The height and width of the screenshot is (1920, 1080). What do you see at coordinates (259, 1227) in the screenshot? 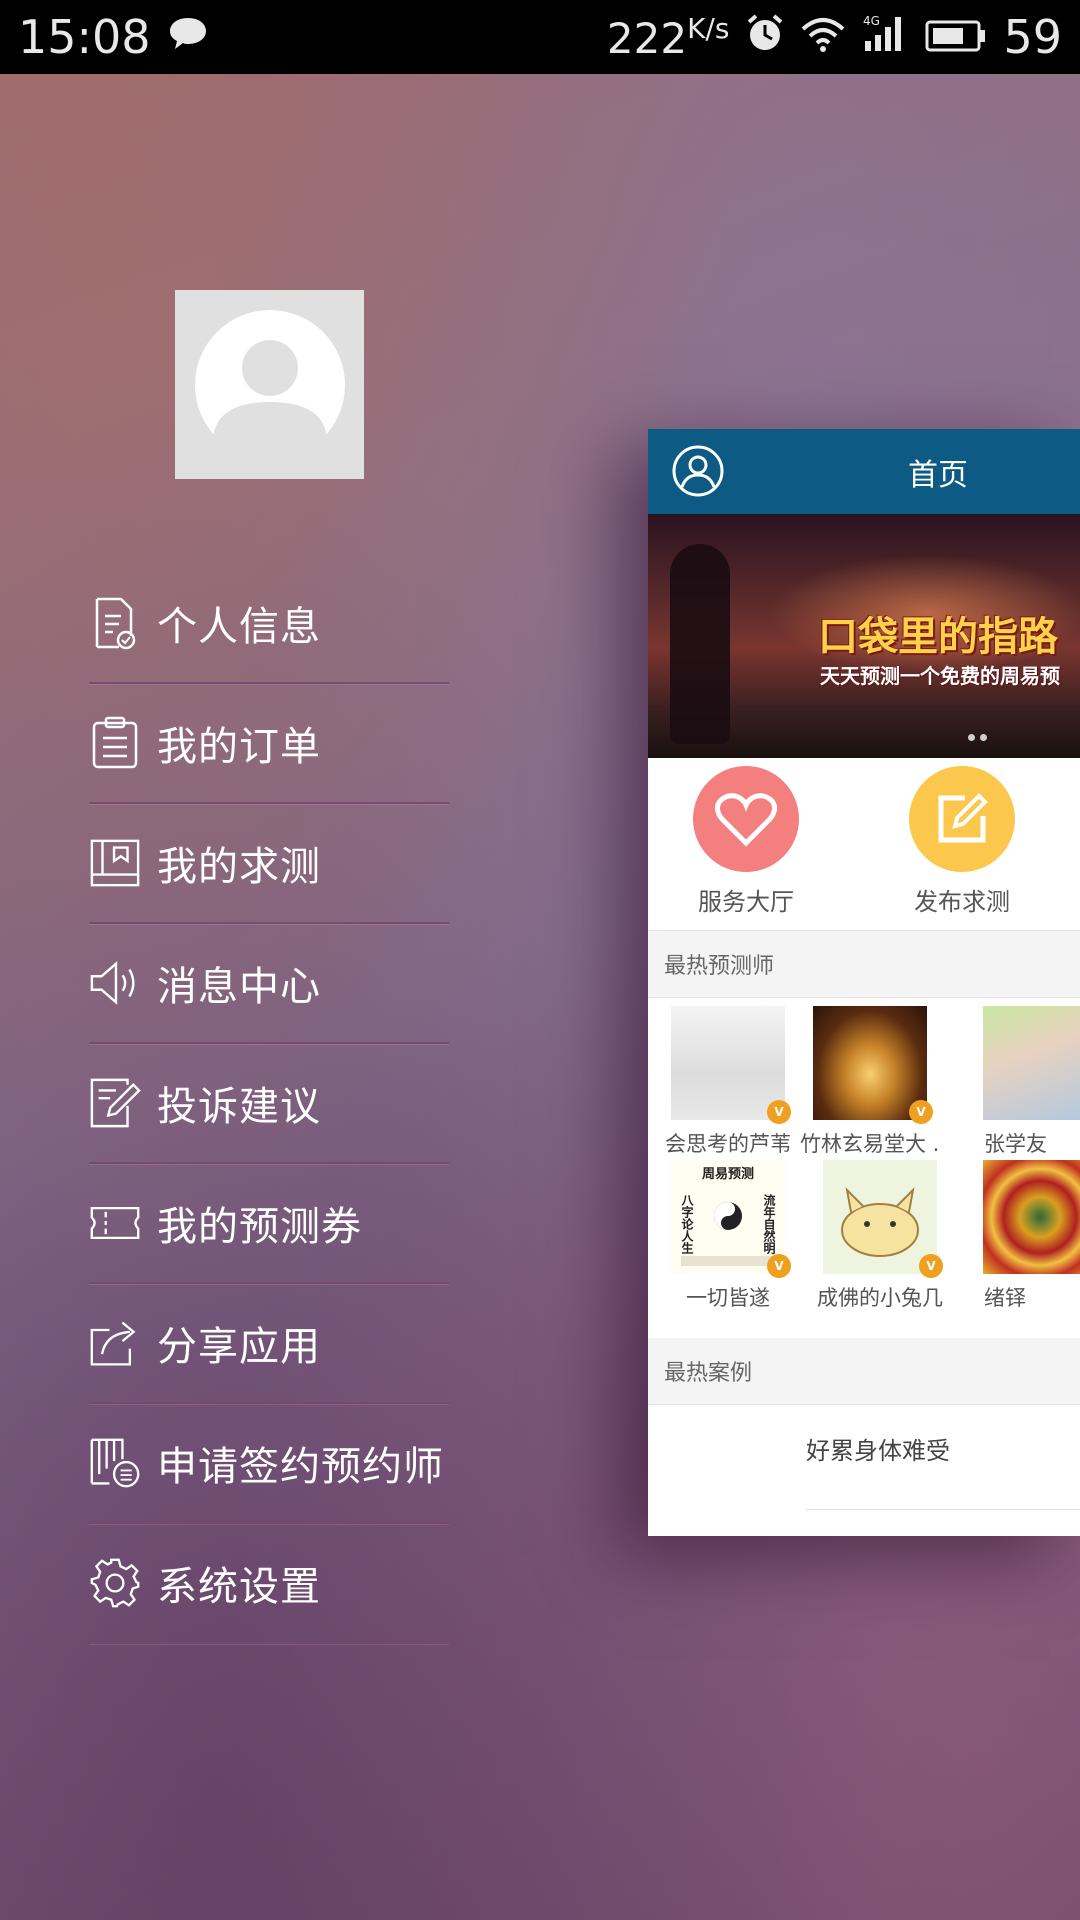
I see `menu-label: 我的预测券` at bounding box center [259, 1227].